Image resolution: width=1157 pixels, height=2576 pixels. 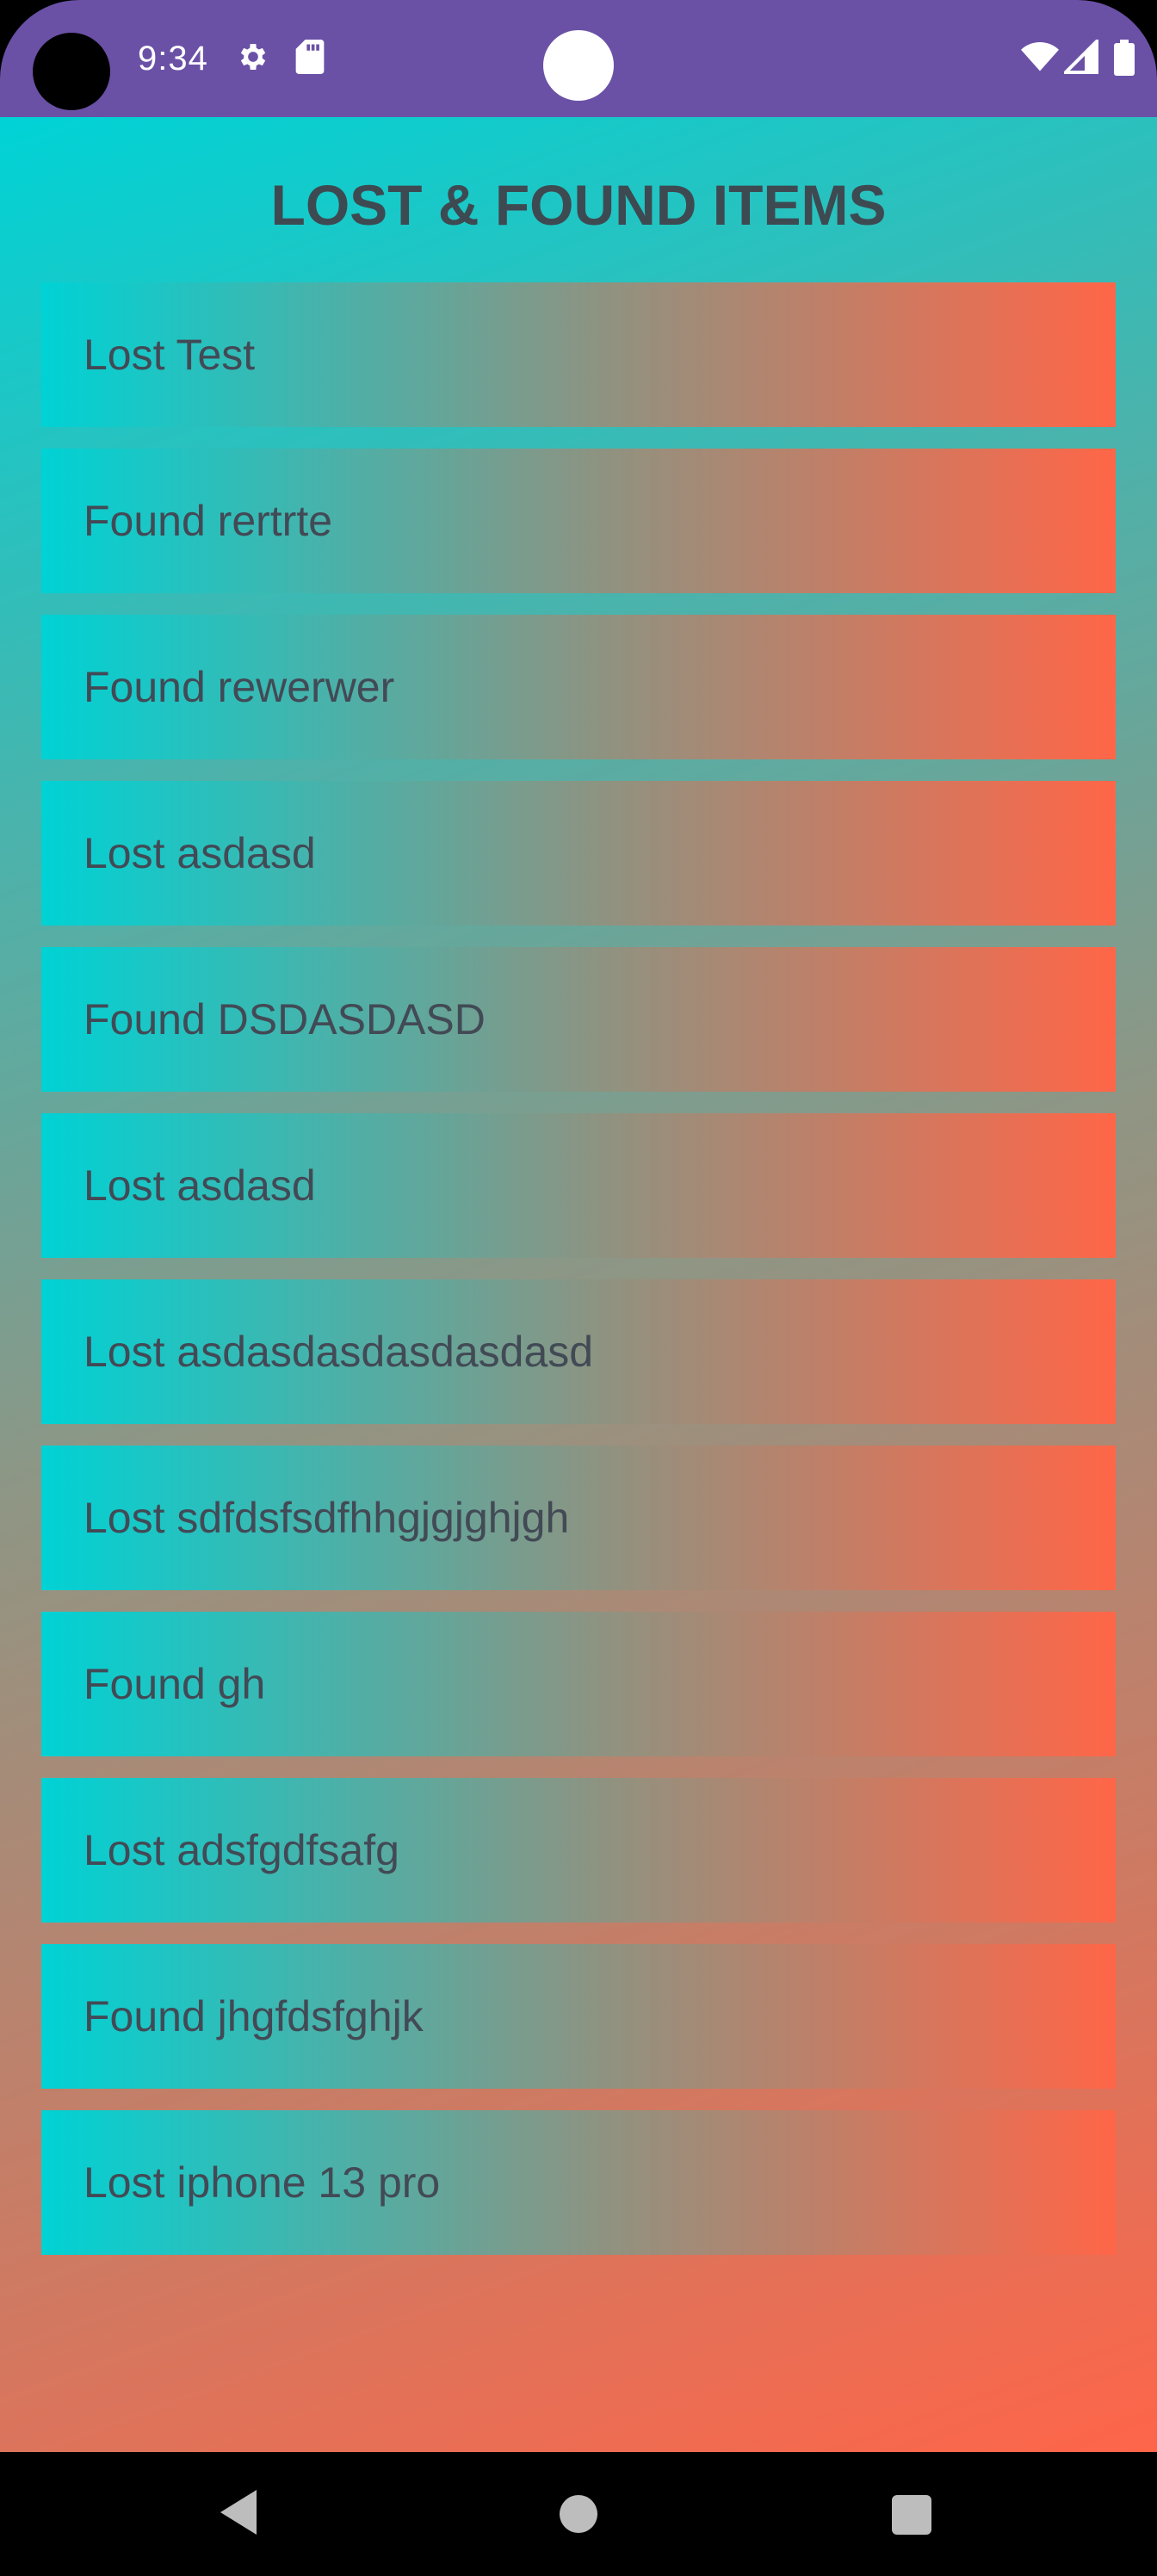 What do you see at coordinates (72, 71) in the screenshot?
I see `camera-cutout` at bounding box center [72, 71].